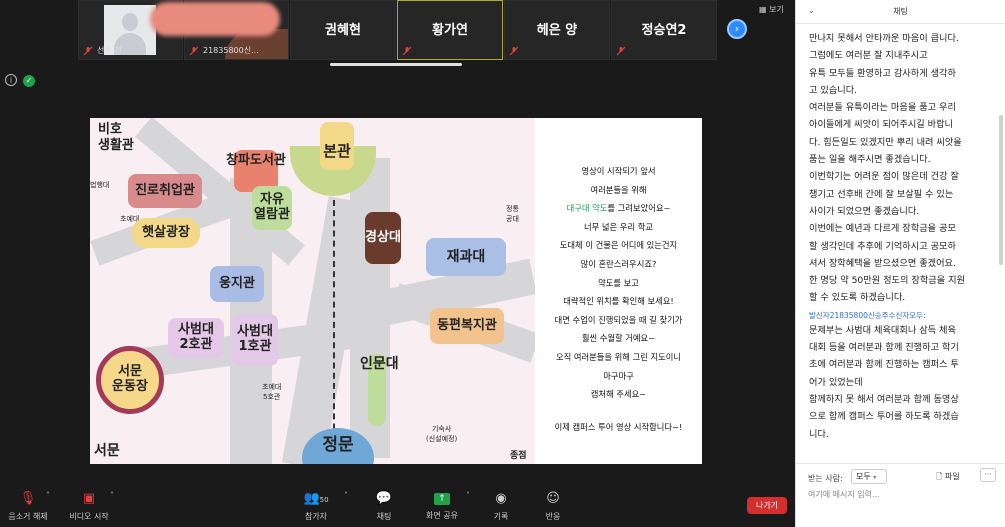 The image size is (1005, 527). I want to click on chat-message-line: 그럼에도 여러분 잘 지내주시고, so click(868, 56).